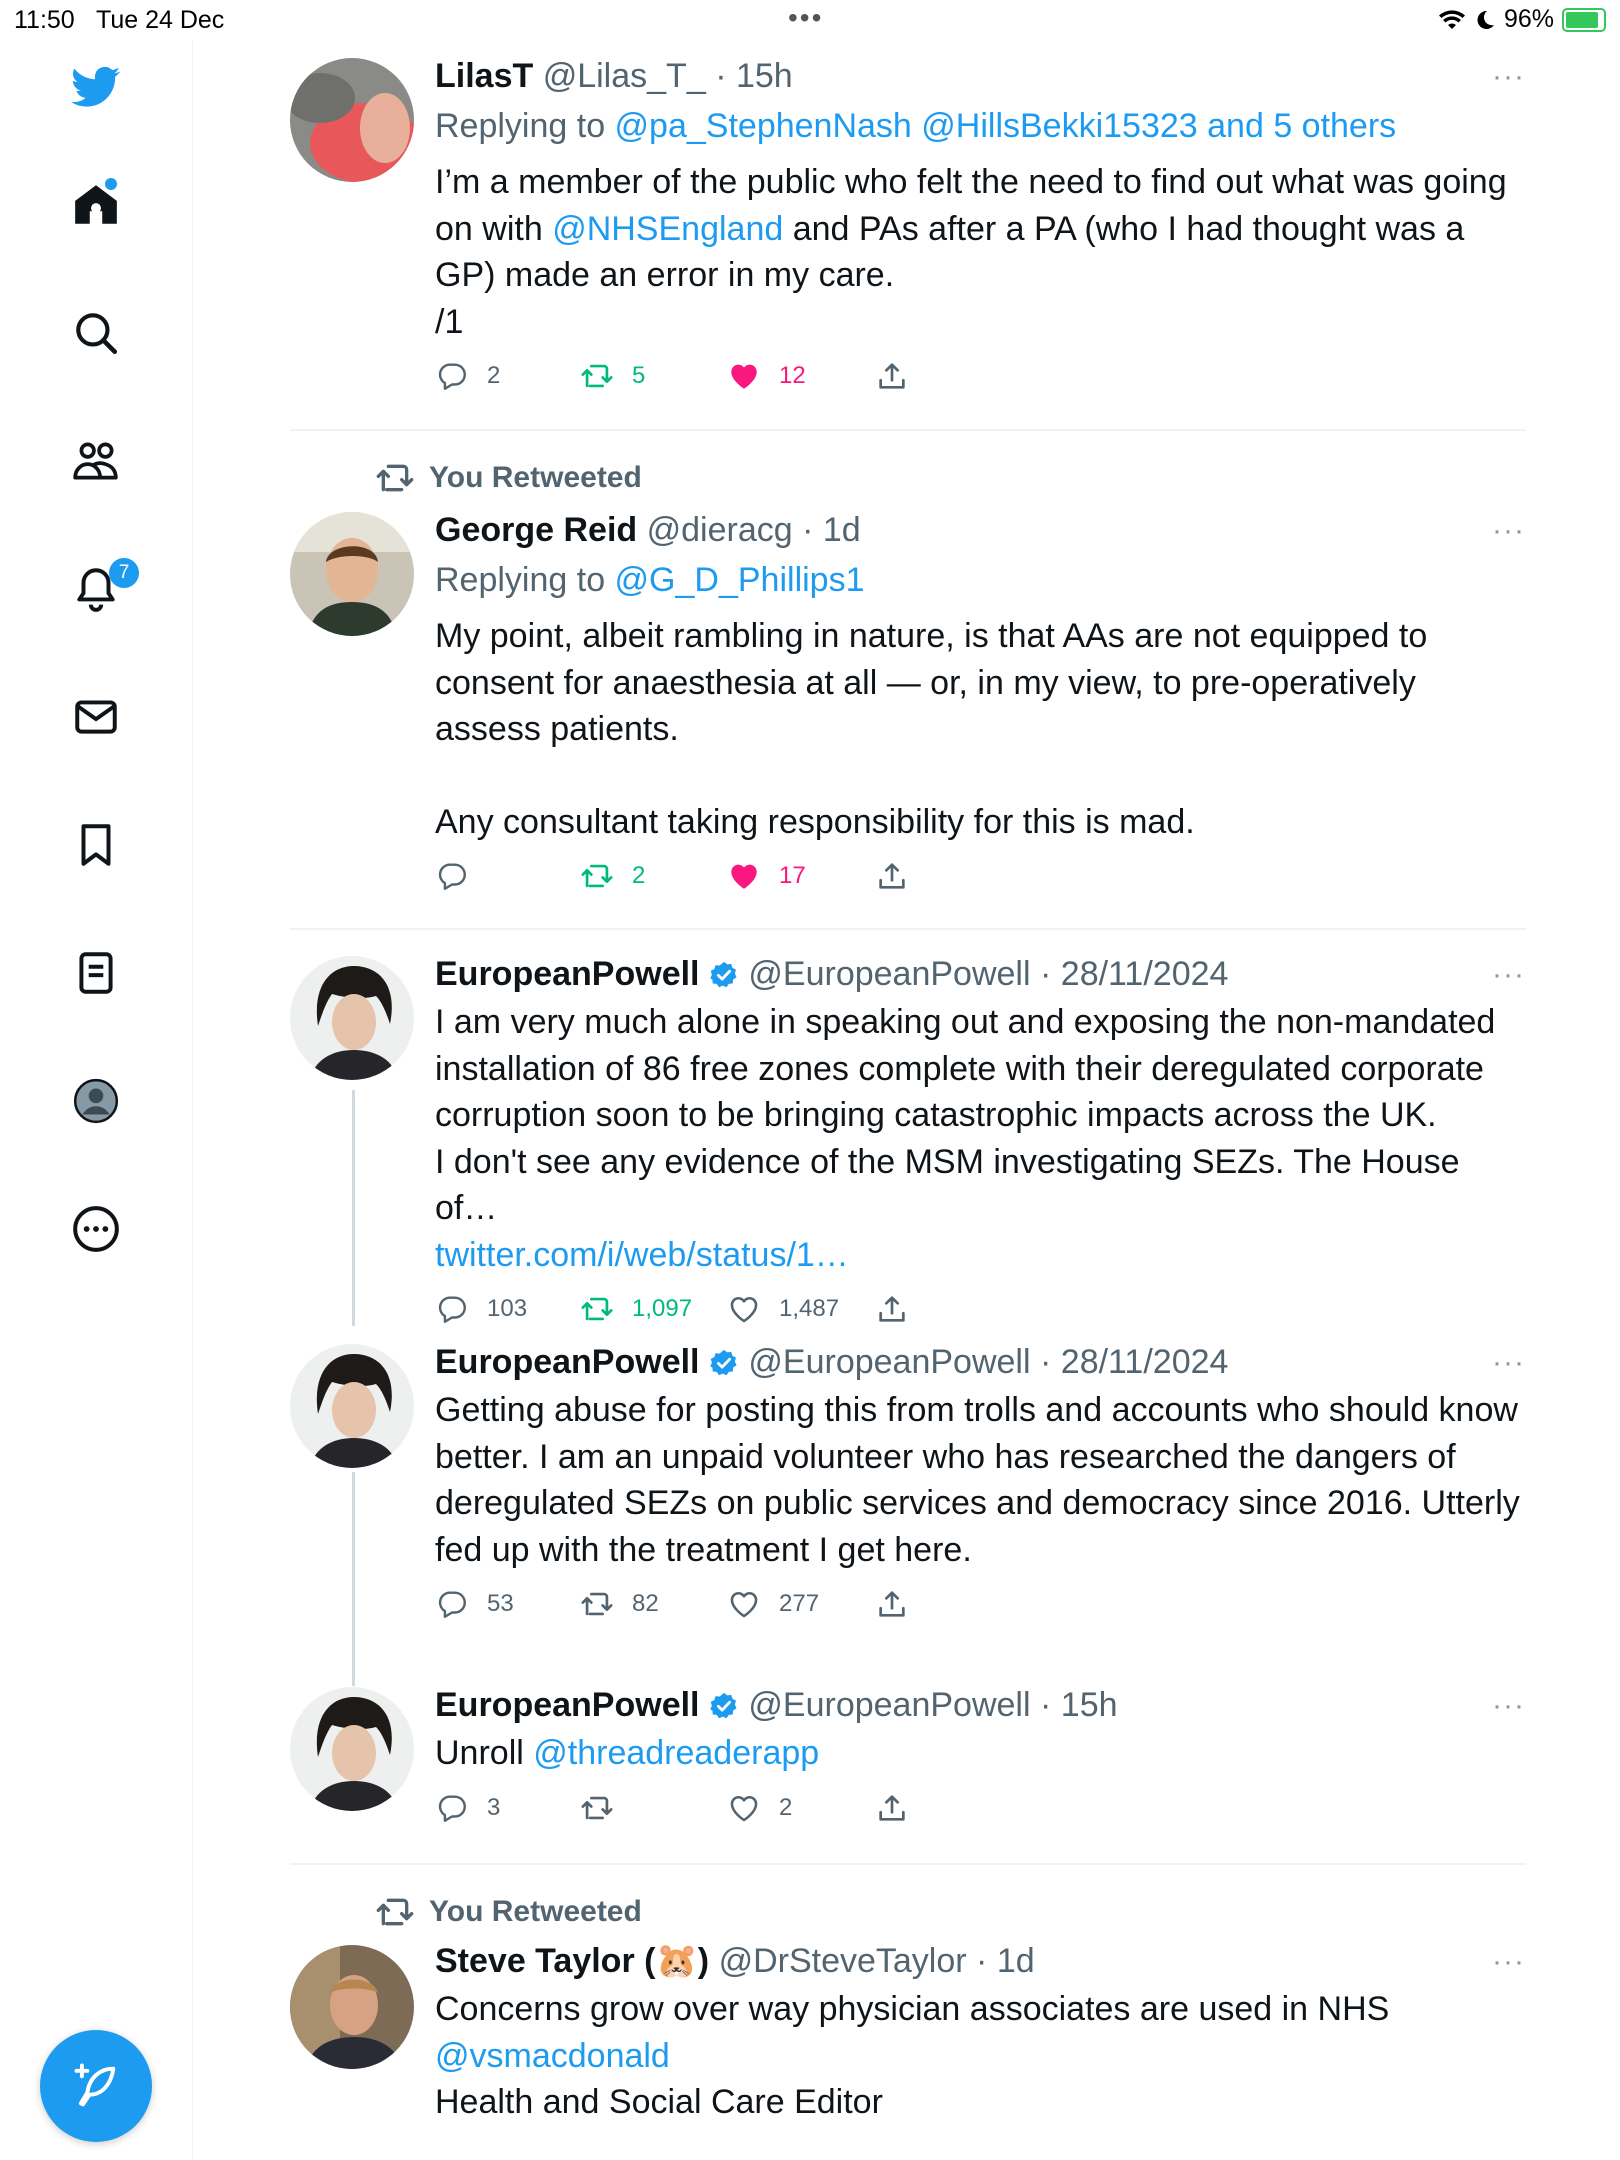  I want to click on share-icon, so click(892, 1309).